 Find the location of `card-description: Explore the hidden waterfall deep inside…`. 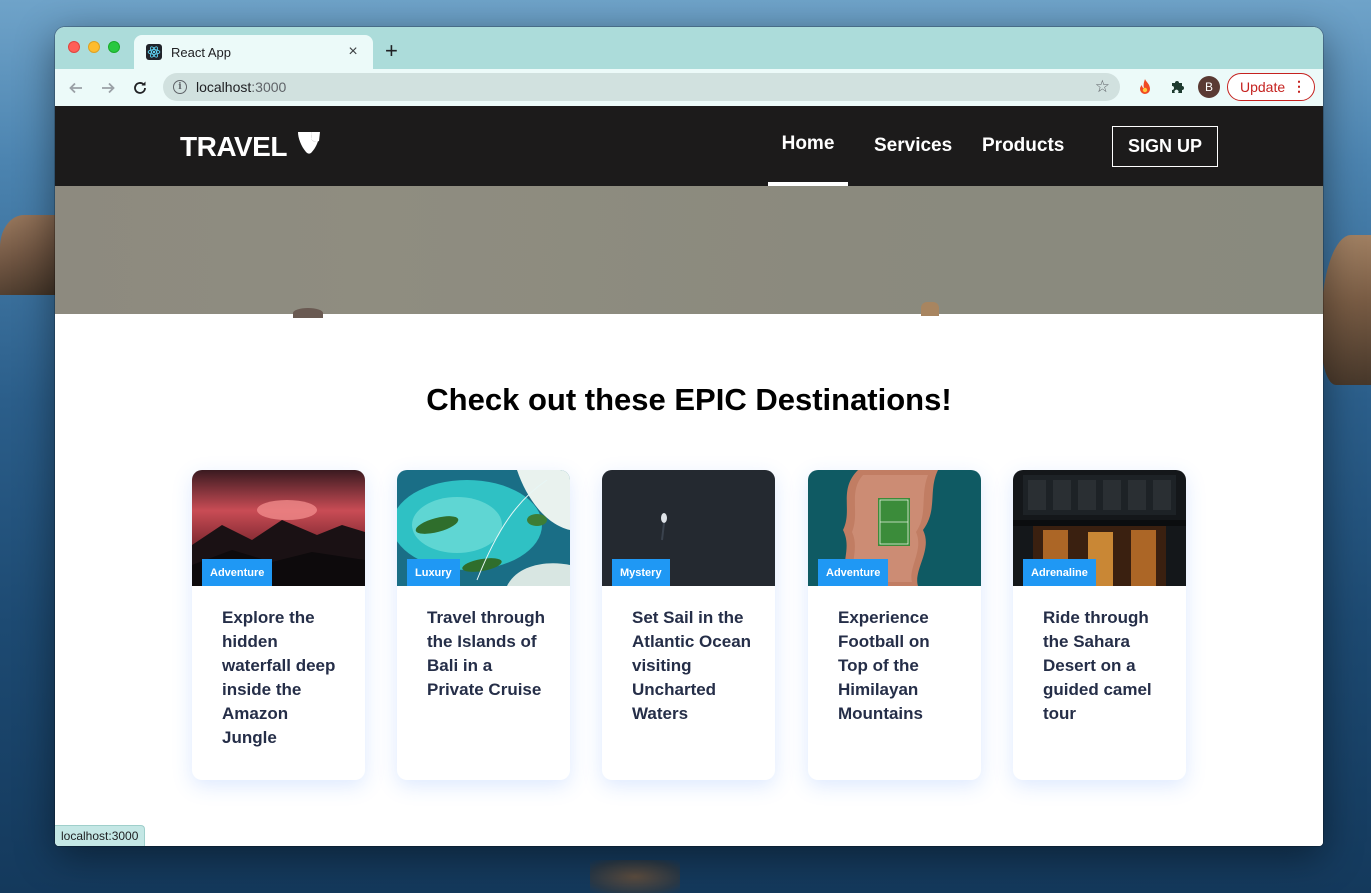

card-description: Explore the hidden waterfall deep inside… is located at coordinates (279, 677).